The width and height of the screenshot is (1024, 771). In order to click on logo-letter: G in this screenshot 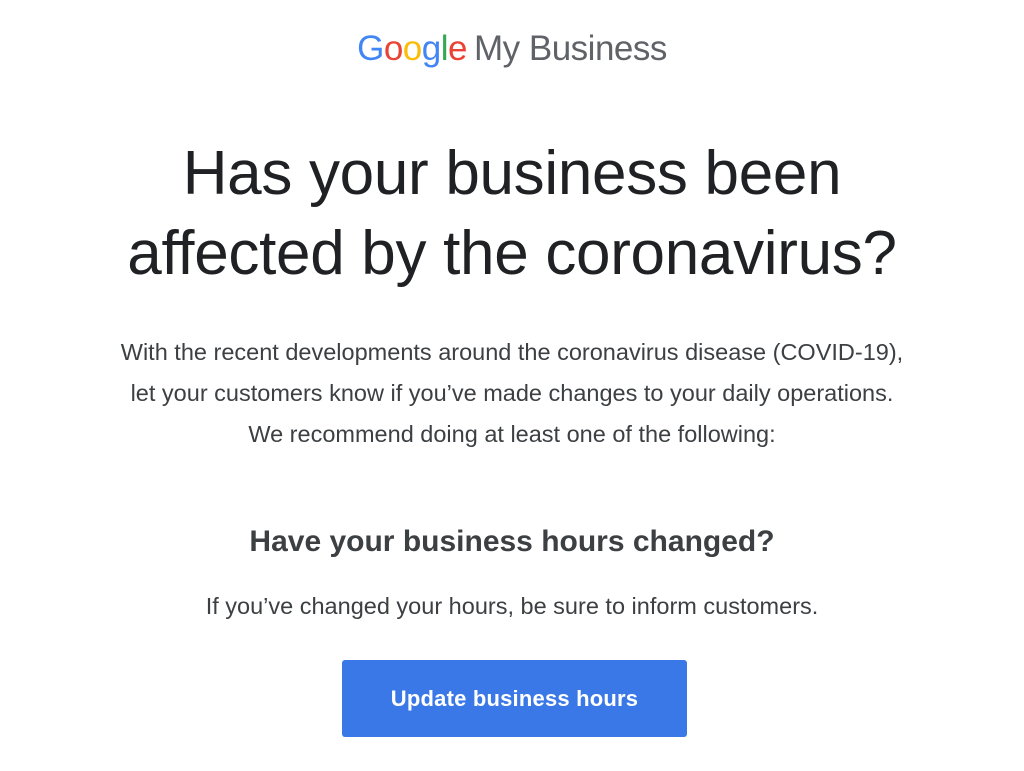, I will do `click(370, 48)`.